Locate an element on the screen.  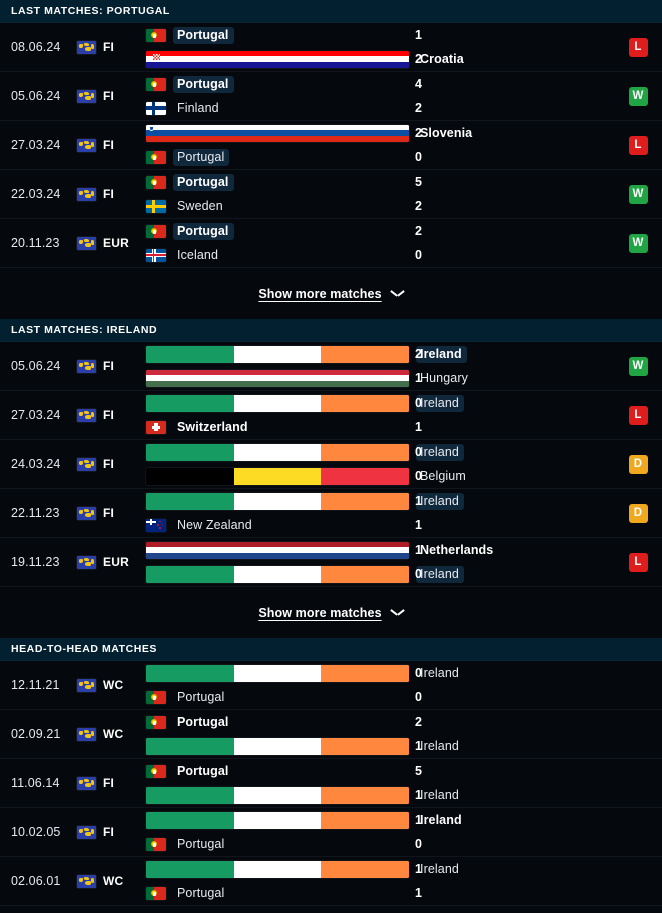
flag-finland-icon is located at coordinates (156, 108).